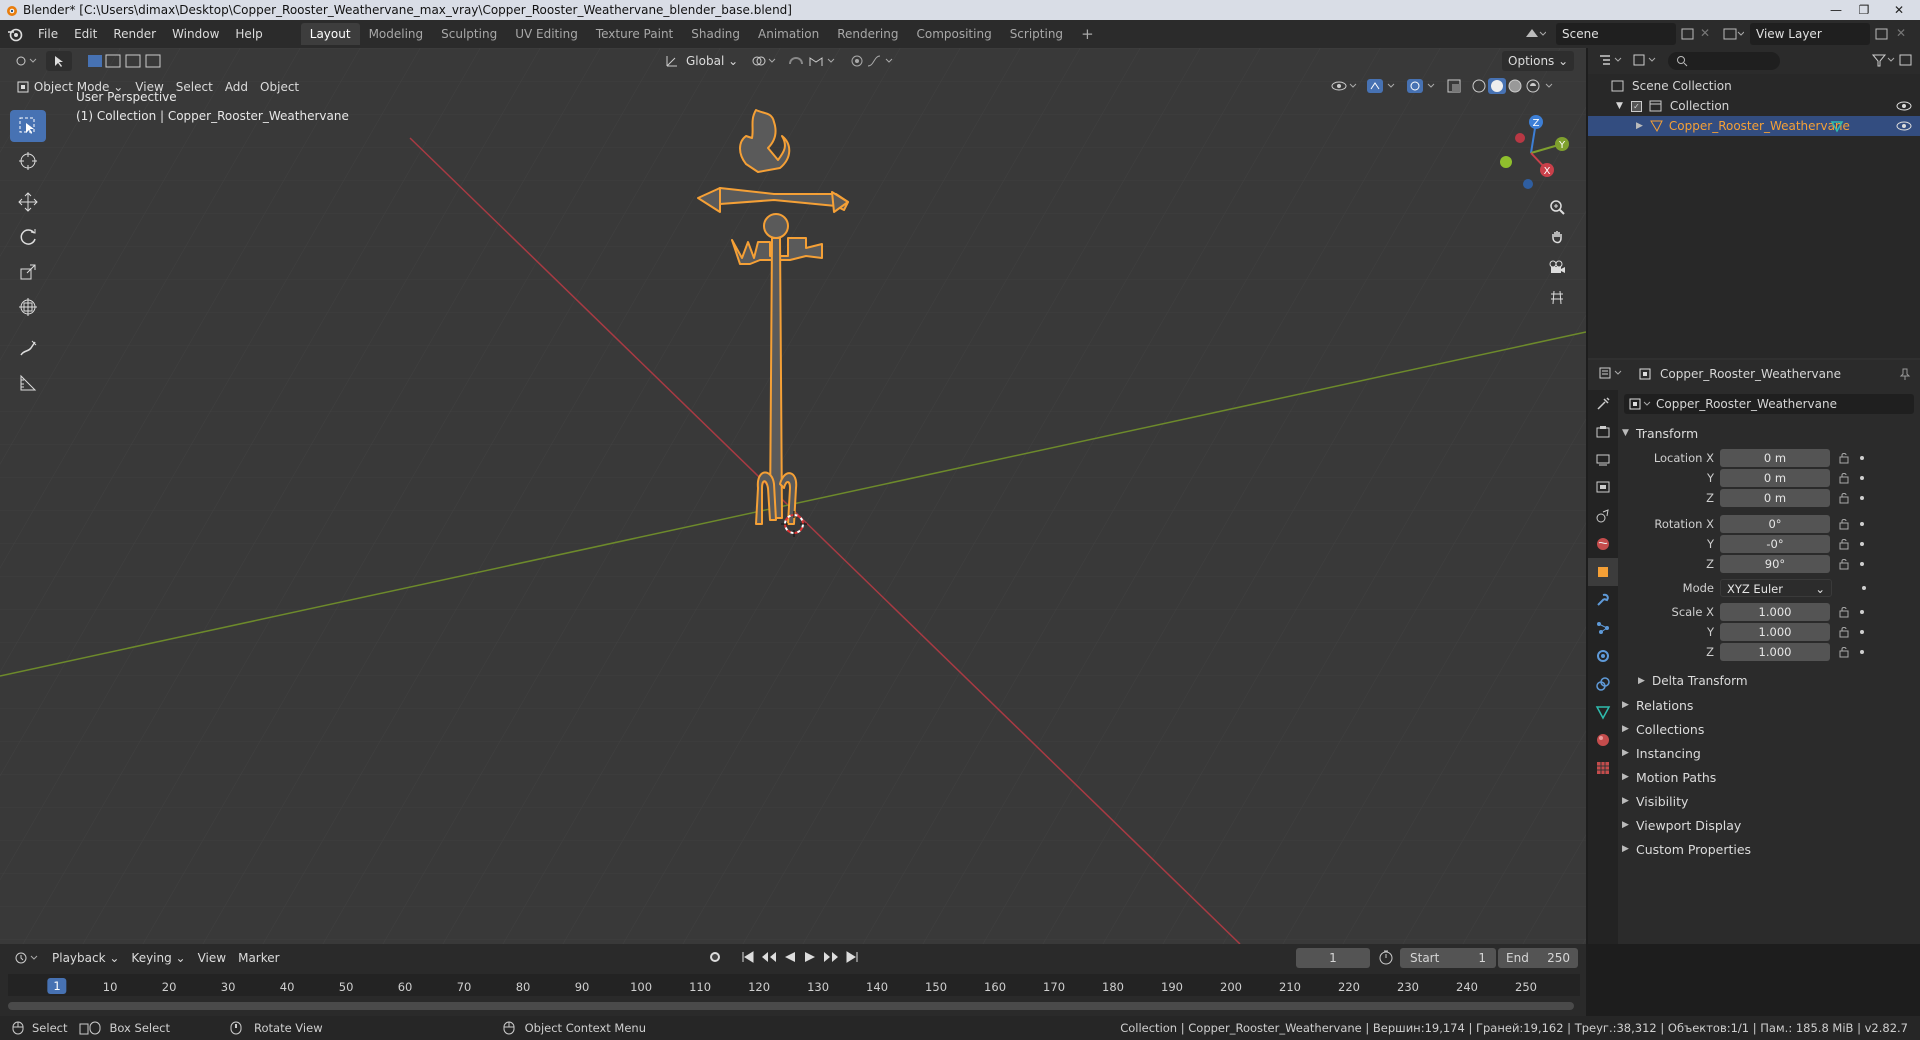 The image size is (1920, 1040). Describe the element at coordinates (1705, 33) in the screenshot. I see `remove-scene-icon: ✕` at that location.